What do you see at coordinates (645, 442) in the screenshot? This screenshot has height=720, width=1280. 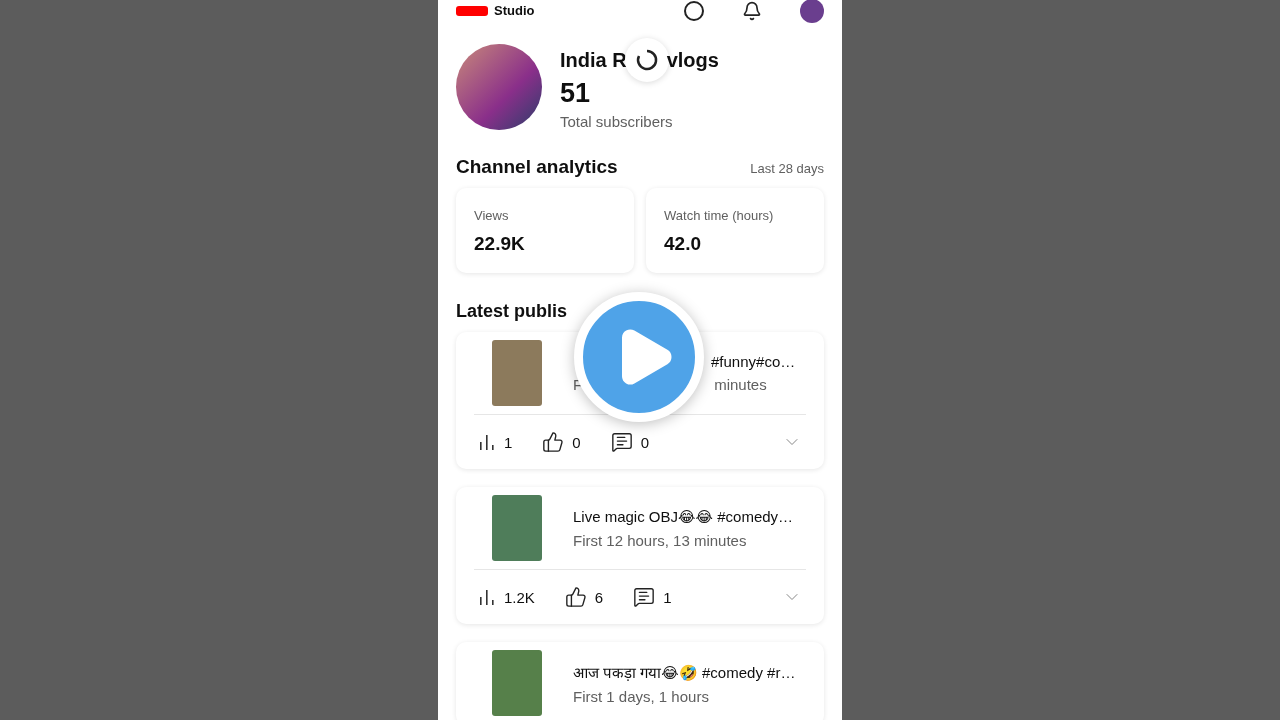 I see `comment-count: 0` at bounding box center [645, 442].